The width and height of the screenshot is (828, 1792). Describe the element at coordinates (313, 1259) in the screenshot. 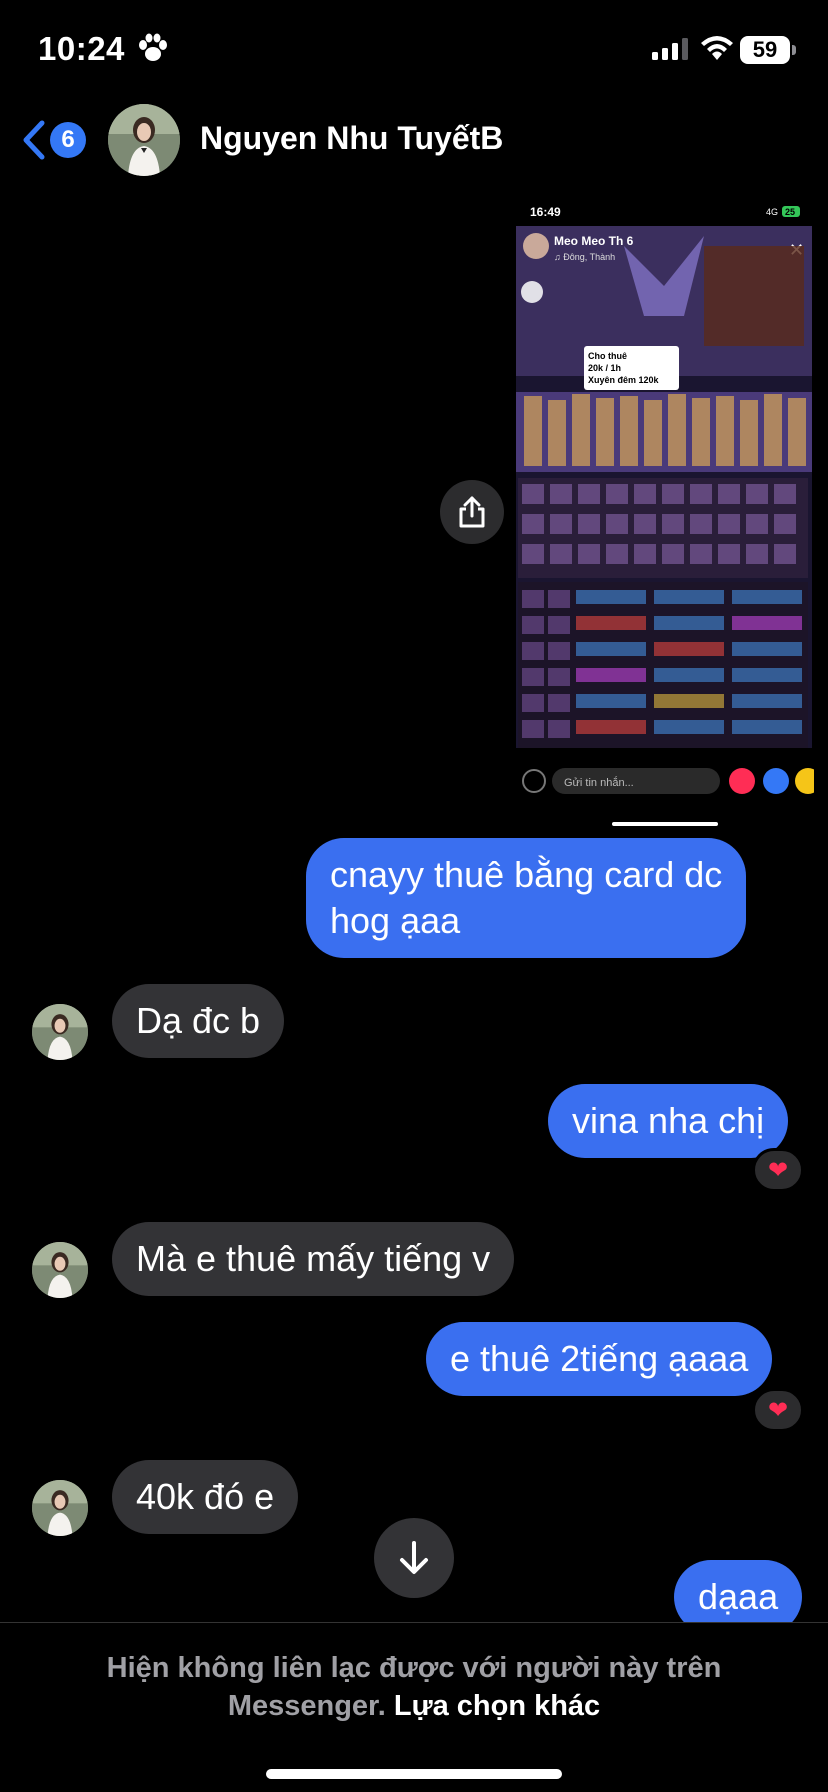

I see `message-bubble-incoming: Mà e thuê mấy tiếng v` at that location.